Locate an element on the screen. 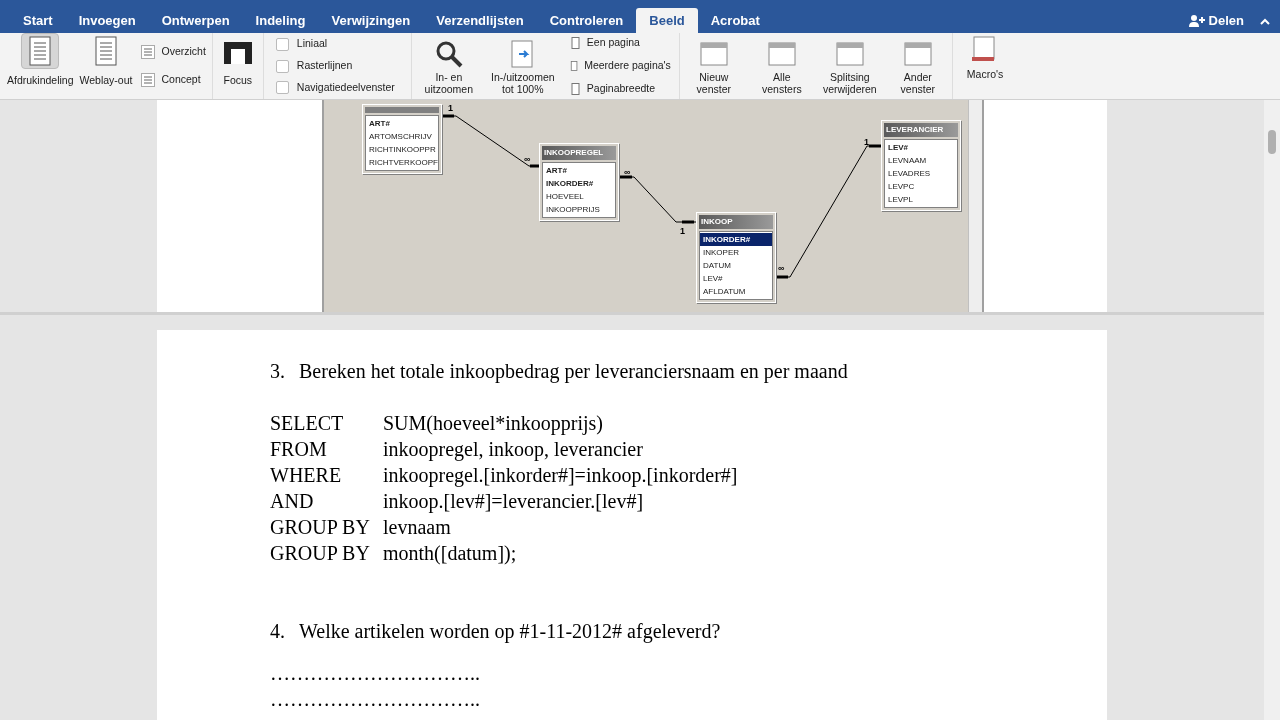 This screenshot has width=1280, height=720. ribbon-tab: Controleren is located at coordinates (586, 20).